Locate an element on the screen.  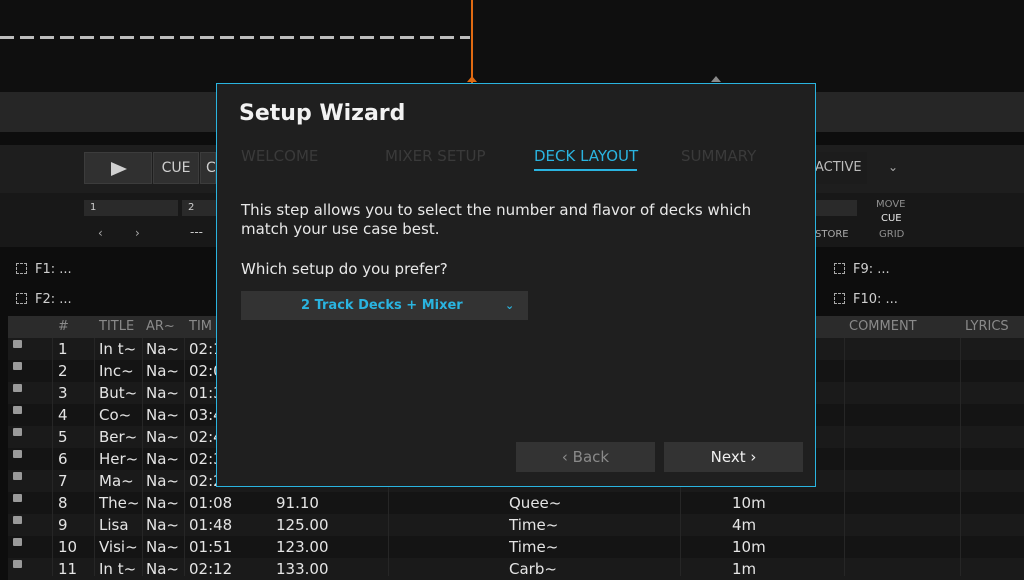
cell-num: 8 is located at coordinates (63, 503).